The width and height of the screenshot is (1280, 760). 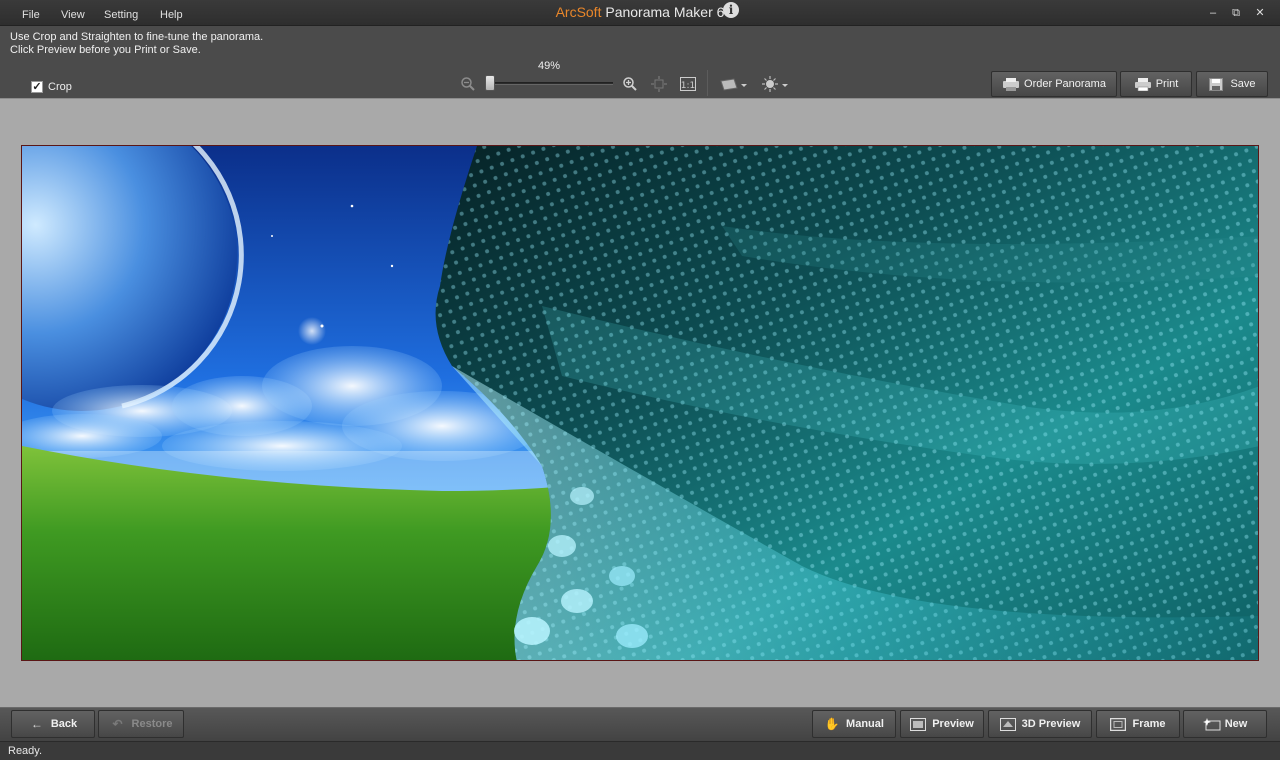 I want to click on manual-button: ✋ Manual, so click(x=854, y=724).